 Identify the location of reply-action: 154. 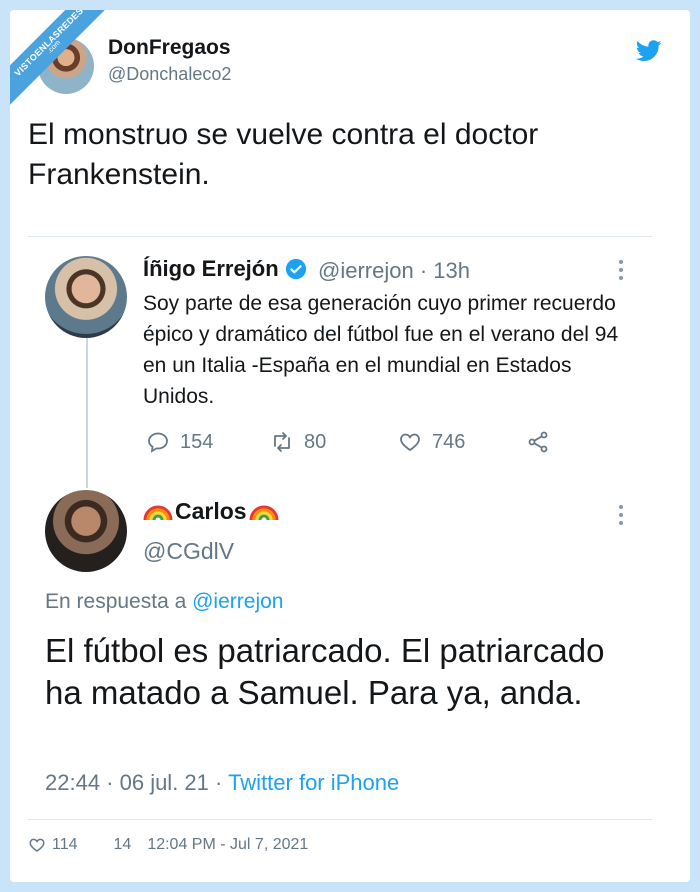
(179, 442).